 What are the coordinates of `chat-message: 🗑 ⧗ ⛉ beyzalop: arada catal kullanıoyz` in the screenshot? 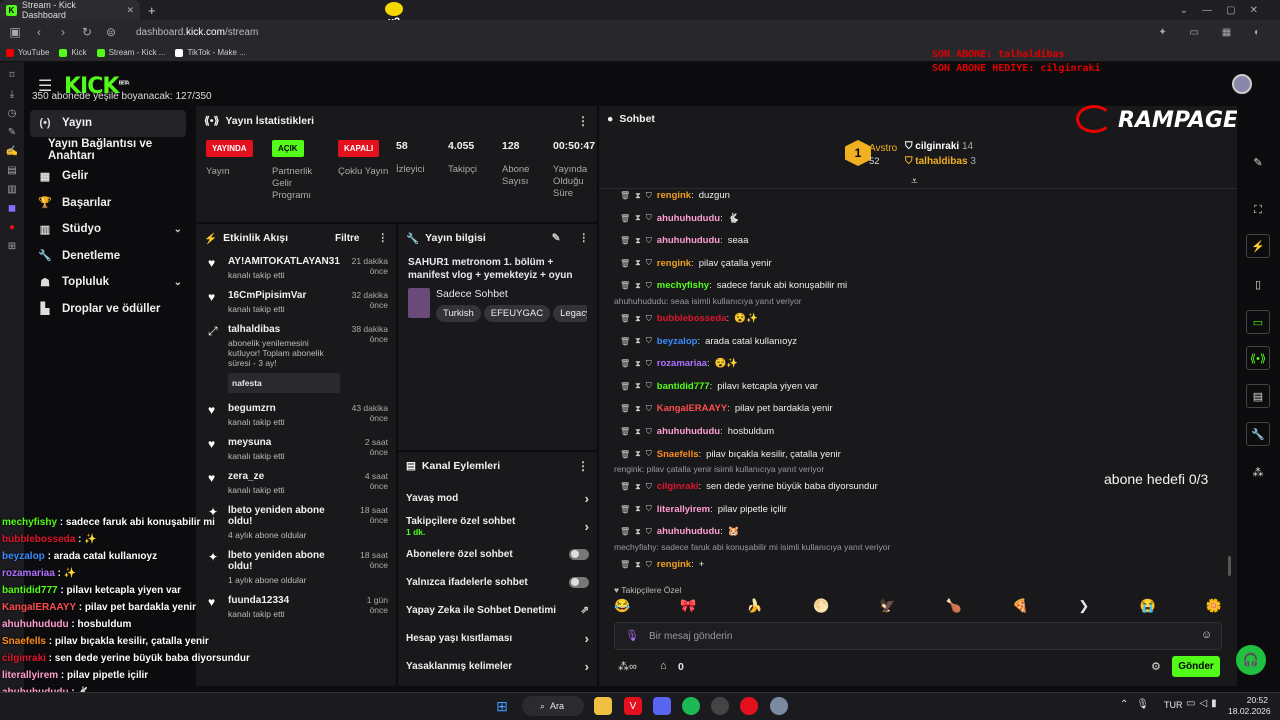 It's located at (708, 341).